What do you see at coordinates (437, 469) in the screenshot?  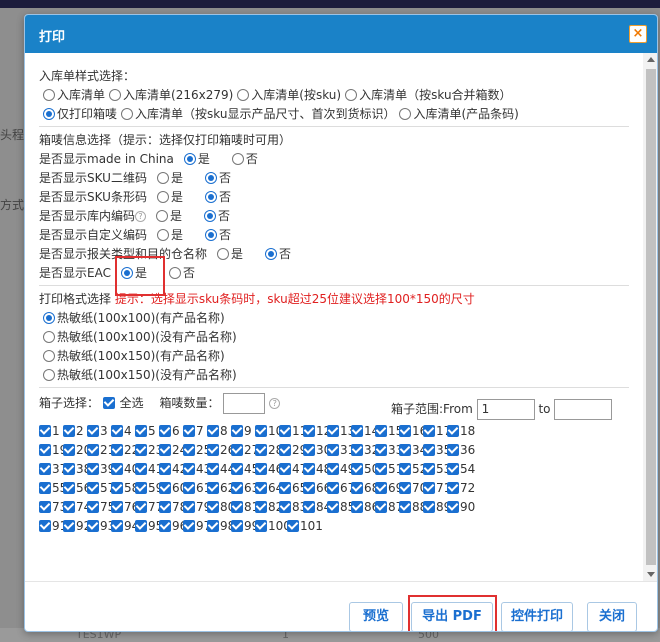 I see `box-checkbox-item: 53` at bounding box center [437, 469].